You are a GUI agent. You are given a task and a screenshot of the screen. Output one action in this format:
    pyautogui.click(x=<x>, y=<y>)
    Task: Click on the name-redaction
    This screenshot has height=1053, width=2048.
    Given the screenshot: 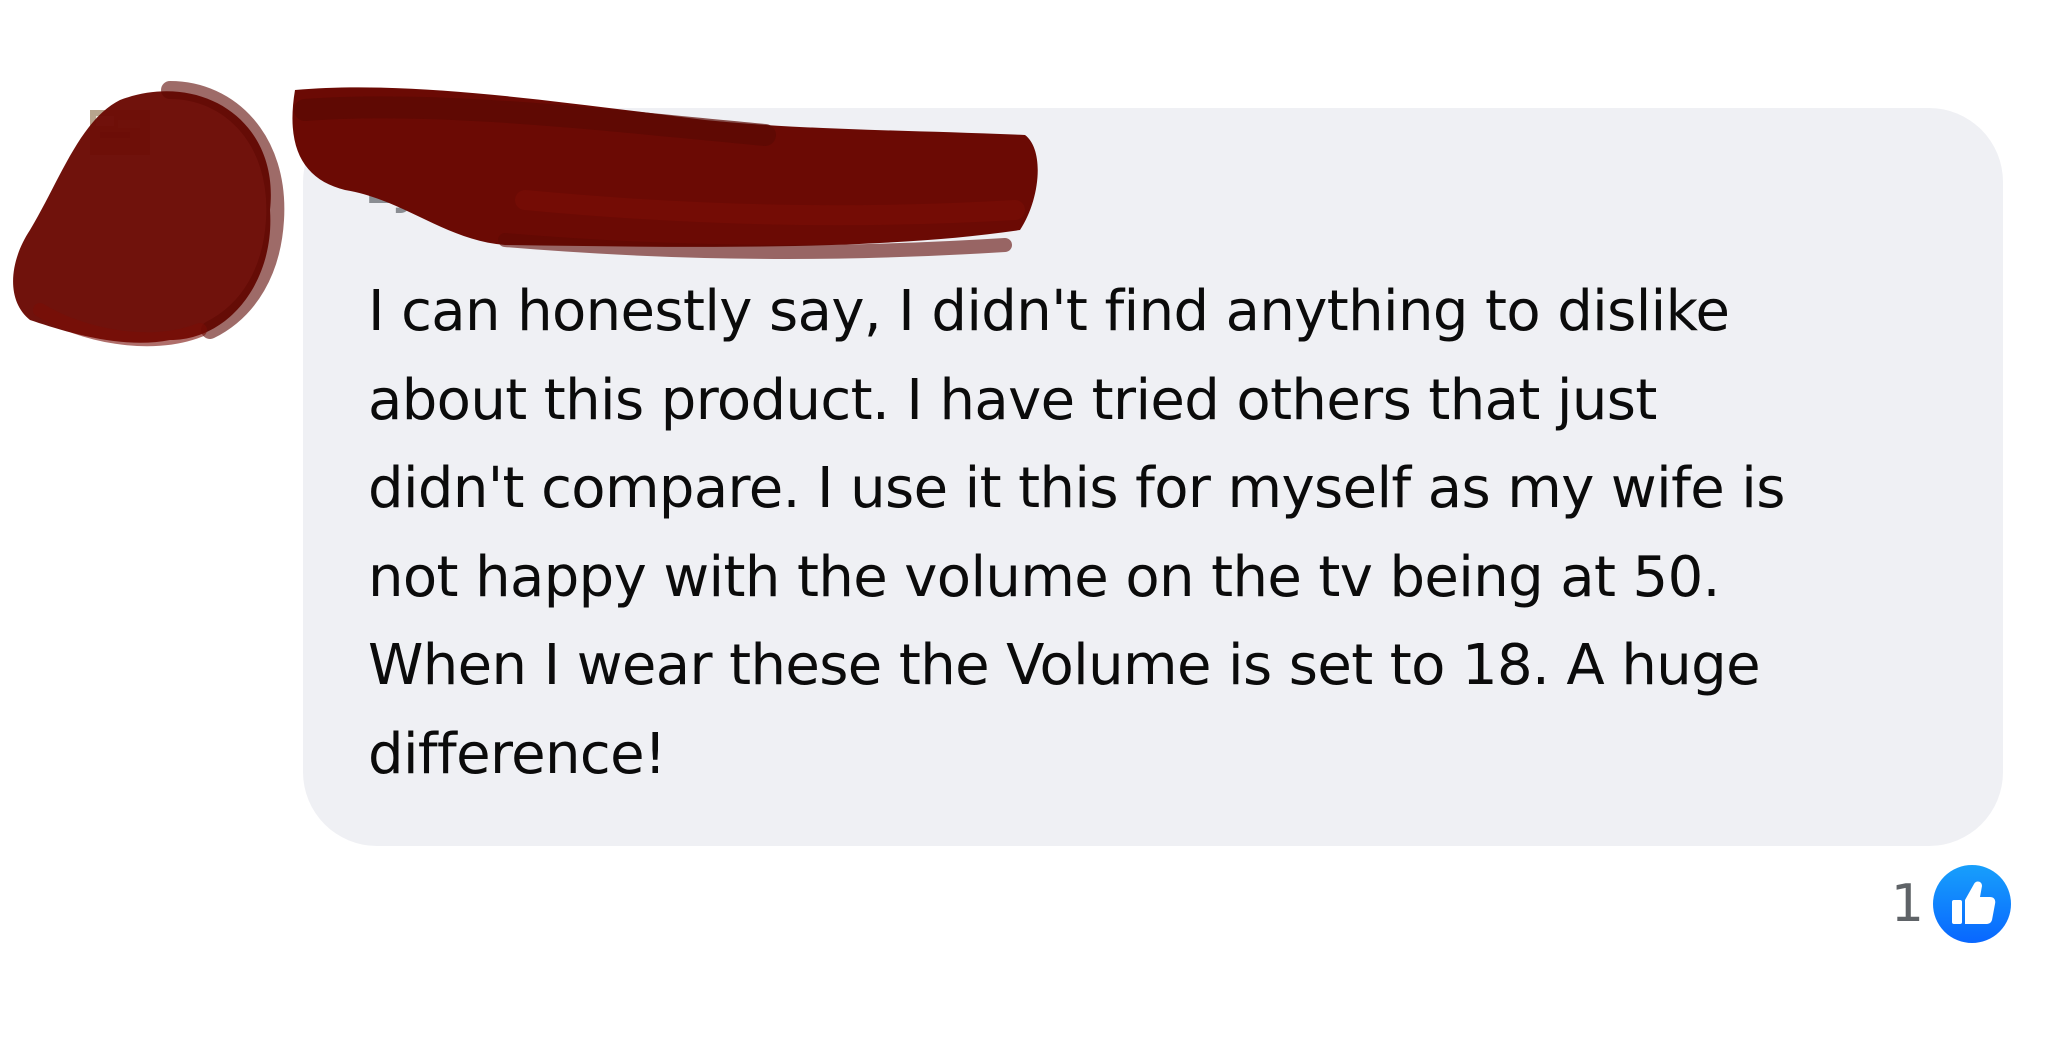 What is the action you would take?
    pyautogui.click(x=665, y=173)
    